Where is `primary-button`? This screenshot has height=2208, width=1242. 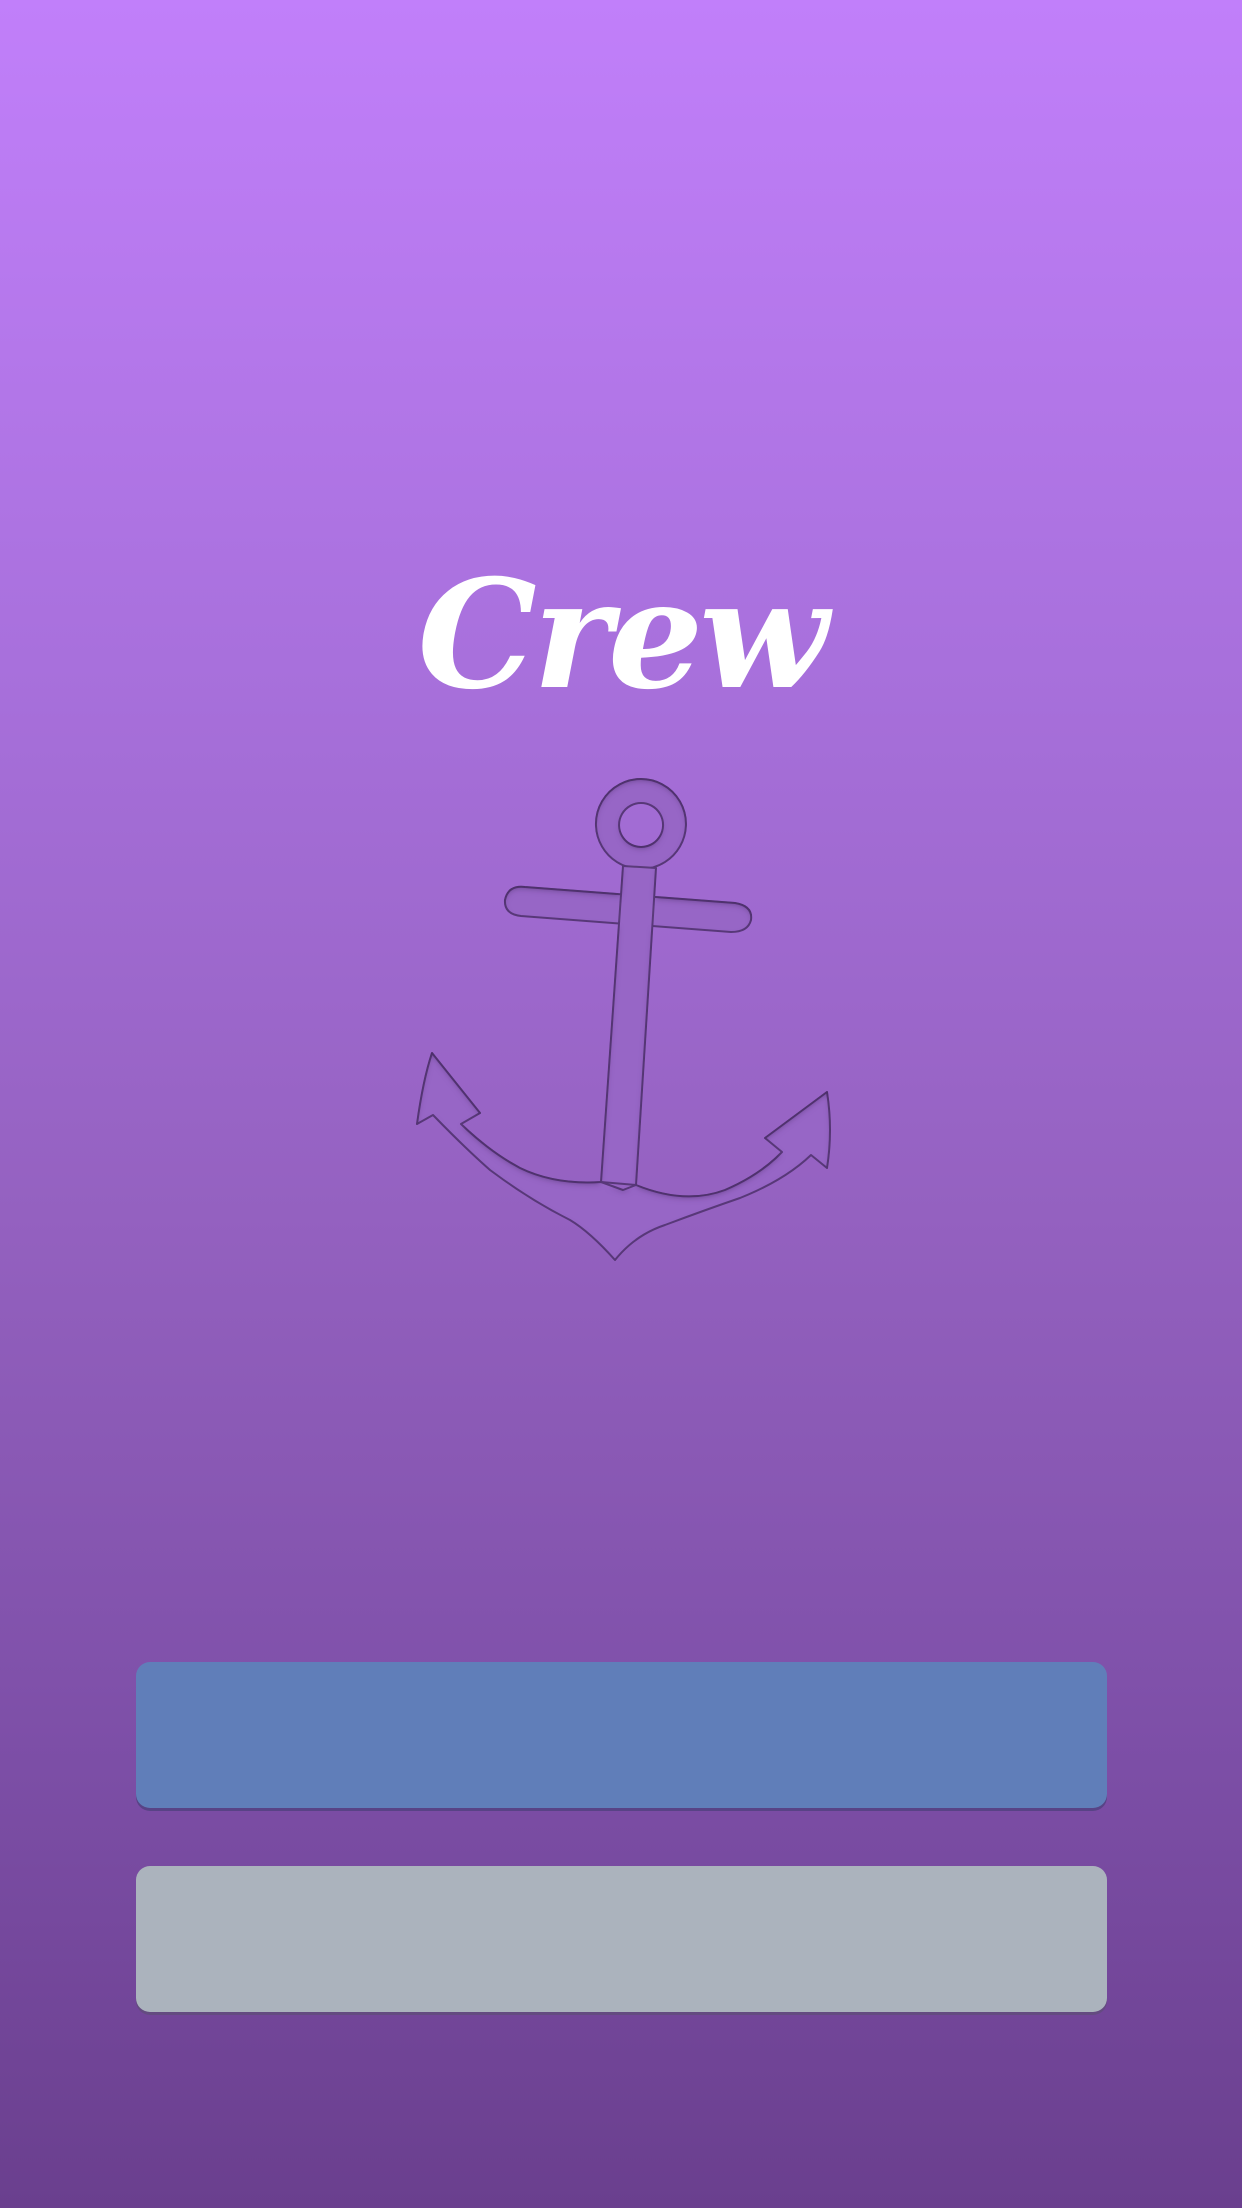 primary-button is located at coordinates (621, 1735).